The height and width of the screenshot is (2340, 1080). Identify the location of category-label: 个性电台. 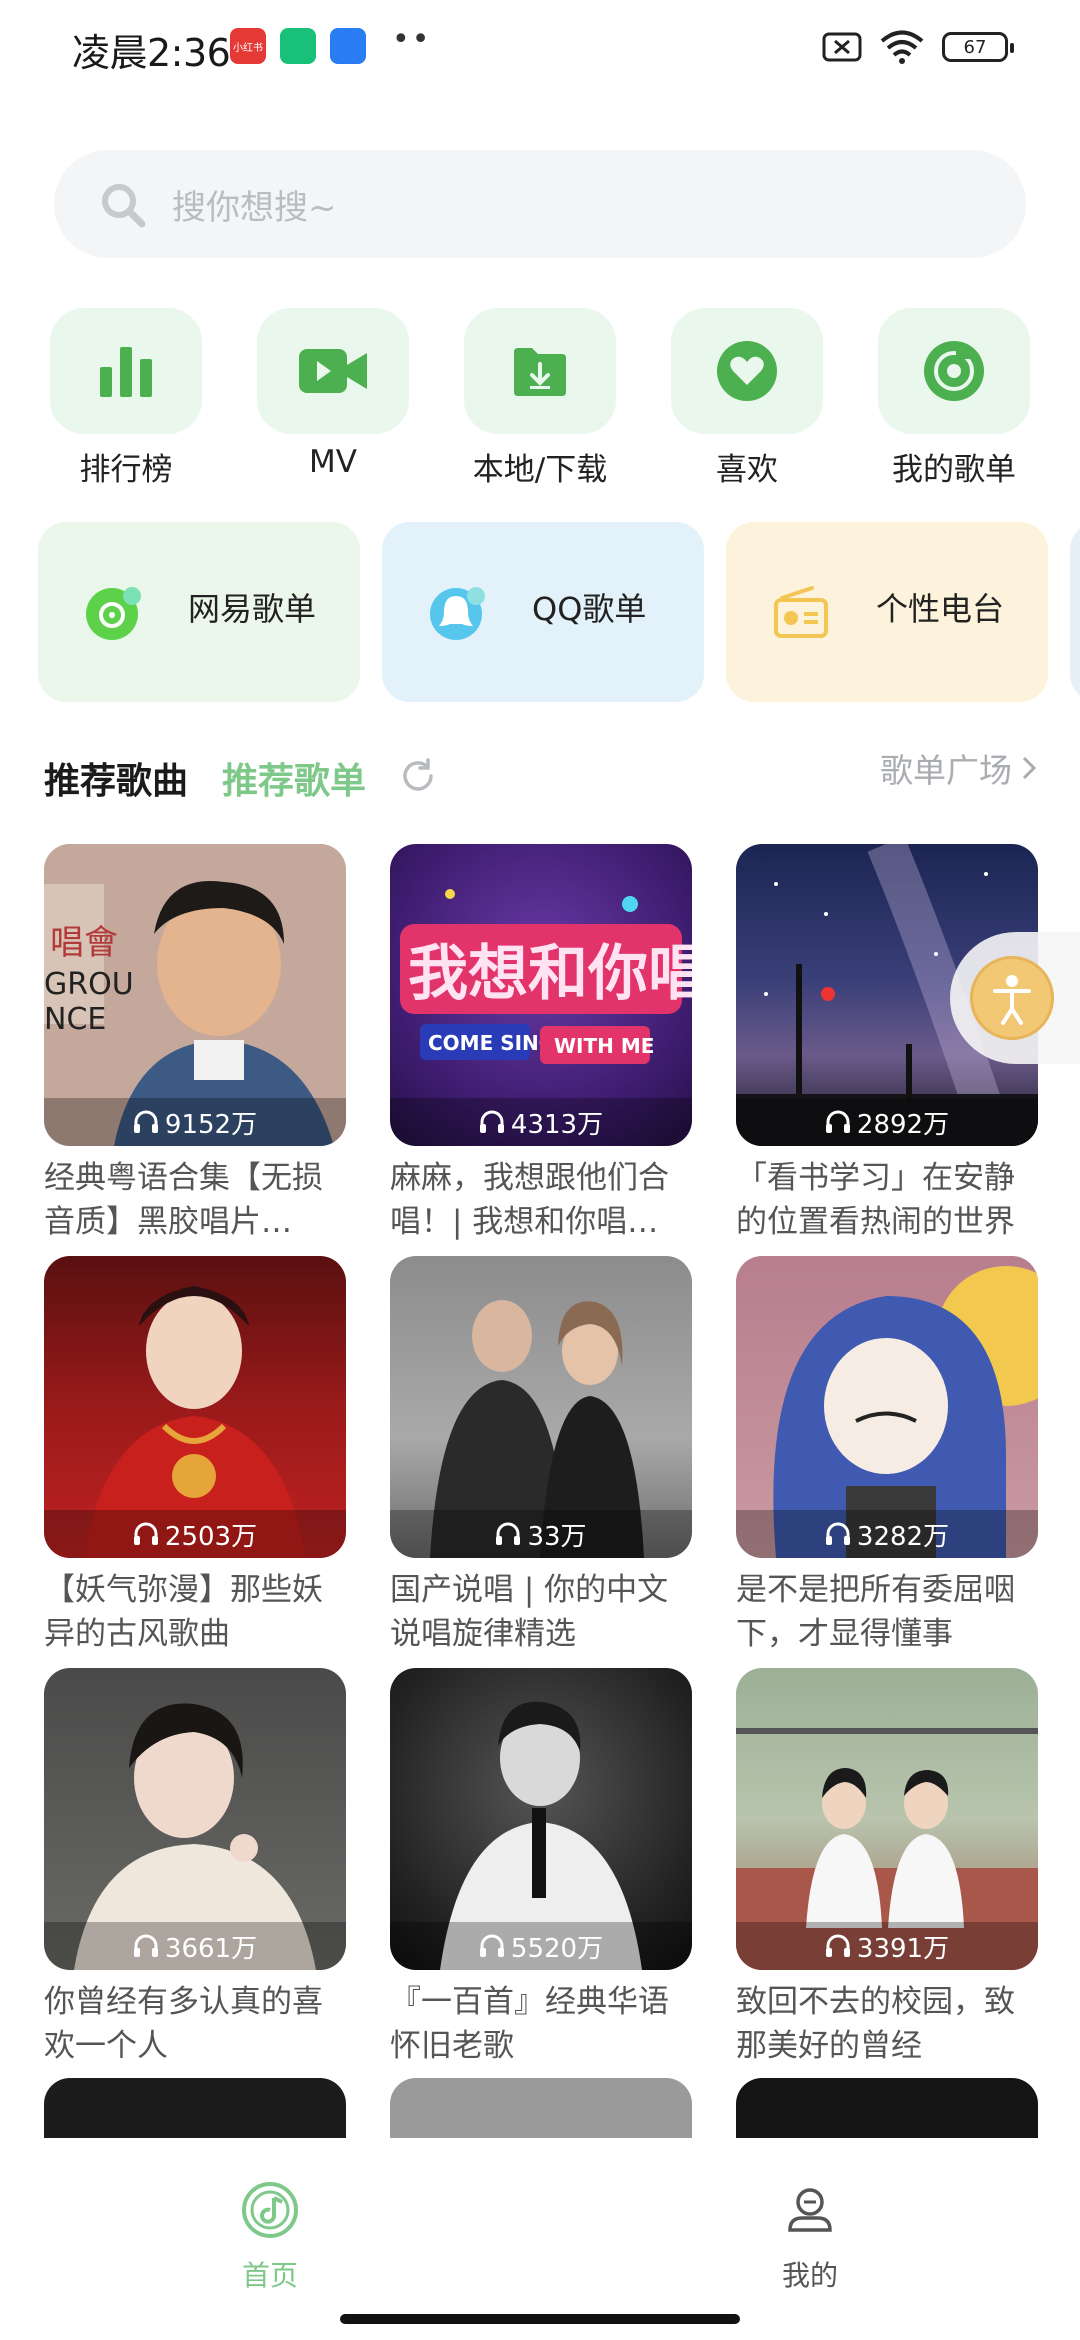
(940, 609).